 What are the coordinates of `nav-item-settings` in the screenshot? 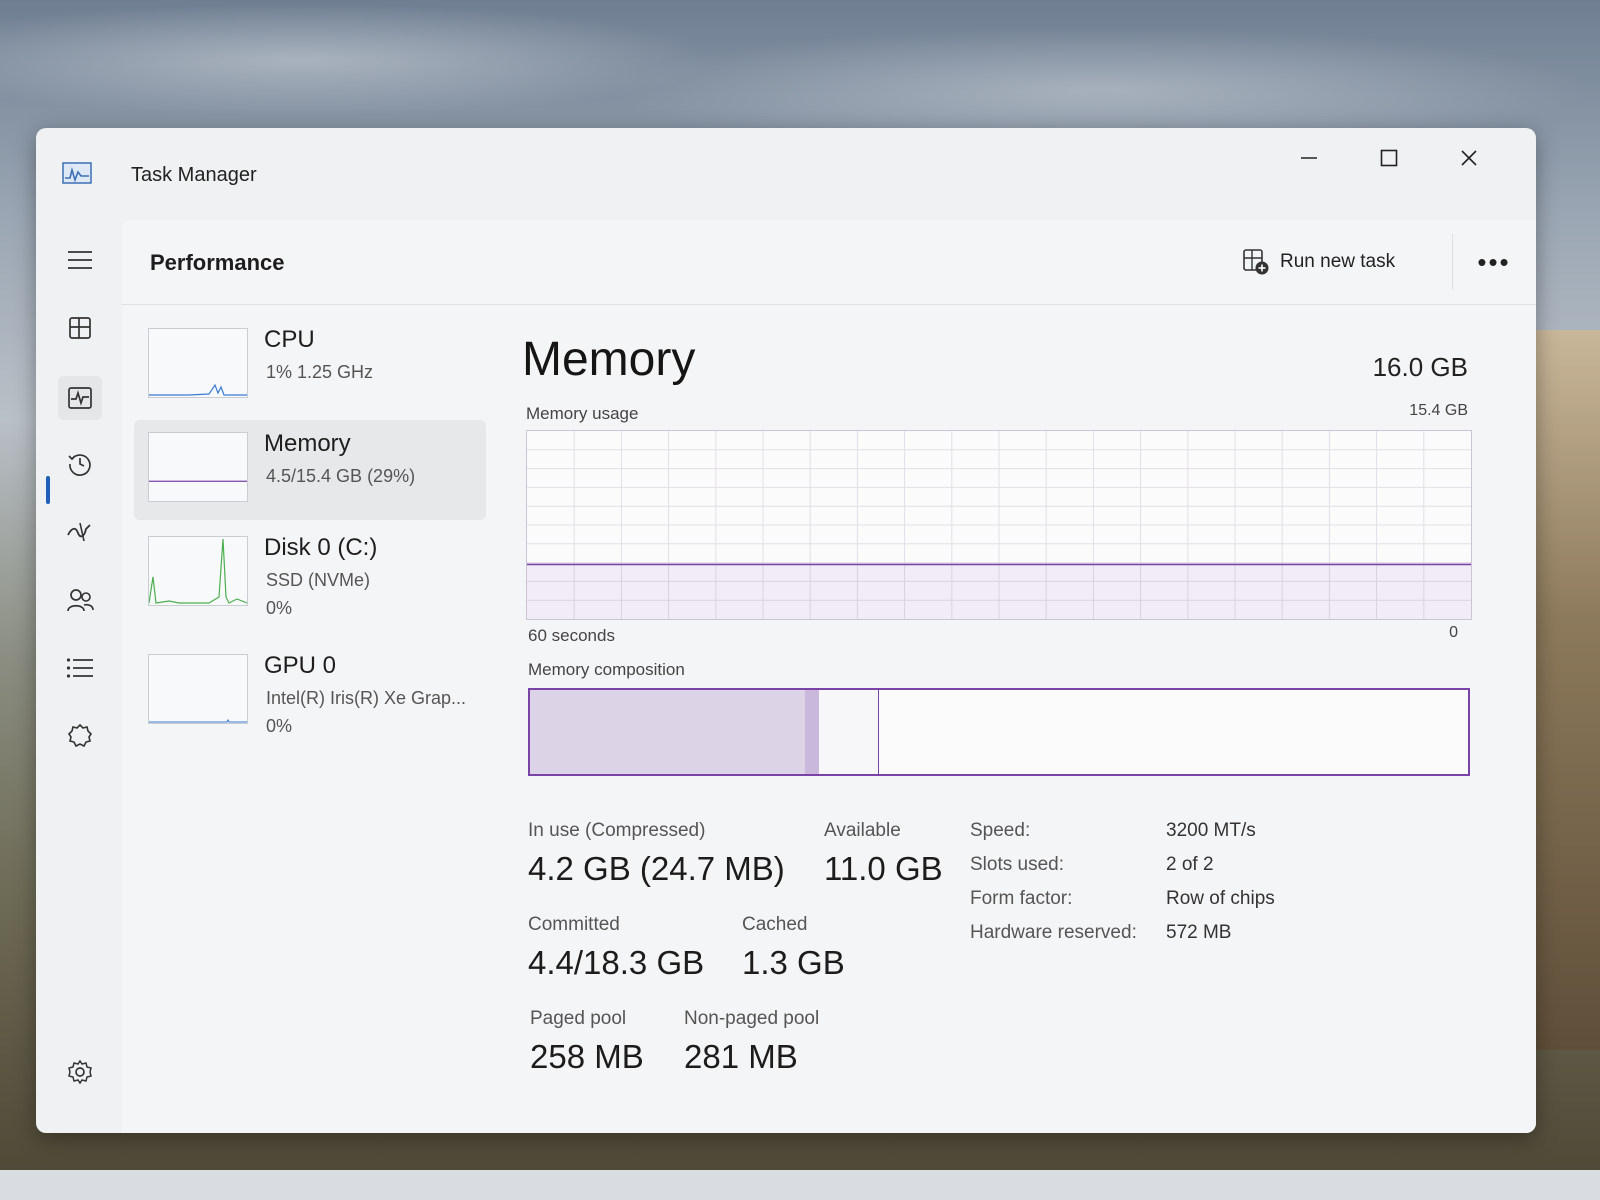 It's located at (80, 1072).